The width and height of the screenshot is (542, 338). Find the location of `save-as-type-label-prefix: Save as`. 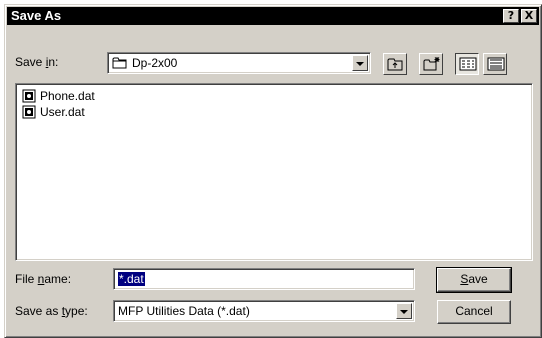

save-as-type-label-prefix: Save as is located at coordinates (38, 311).